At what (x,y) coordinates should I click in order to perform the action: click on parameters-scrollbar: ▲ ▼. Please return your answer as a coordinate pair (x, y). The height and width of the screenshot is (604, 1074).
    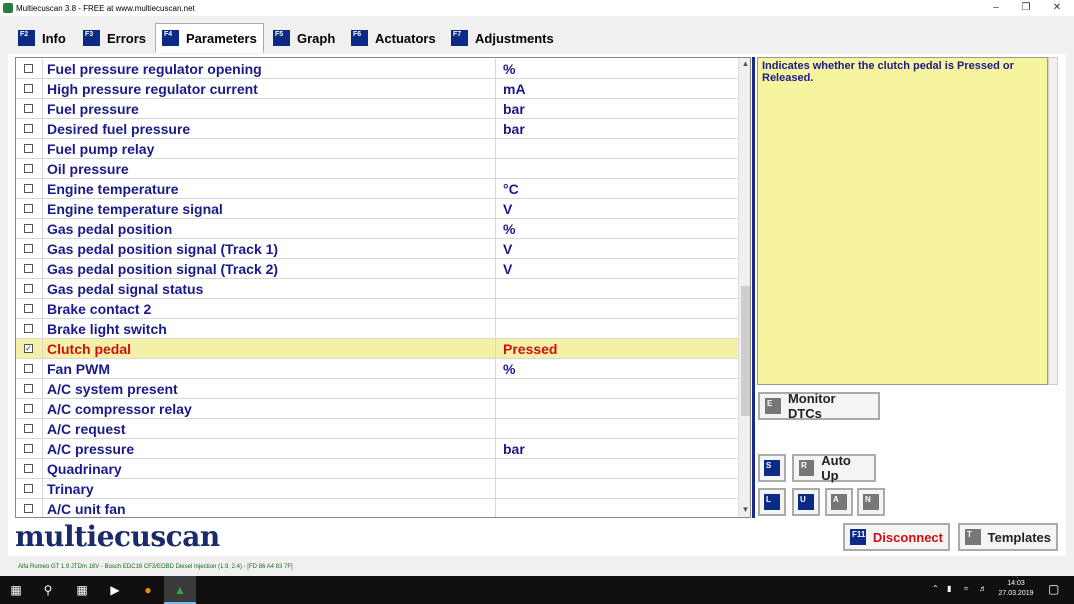
    Looking at the image, I should click on (744, 287).